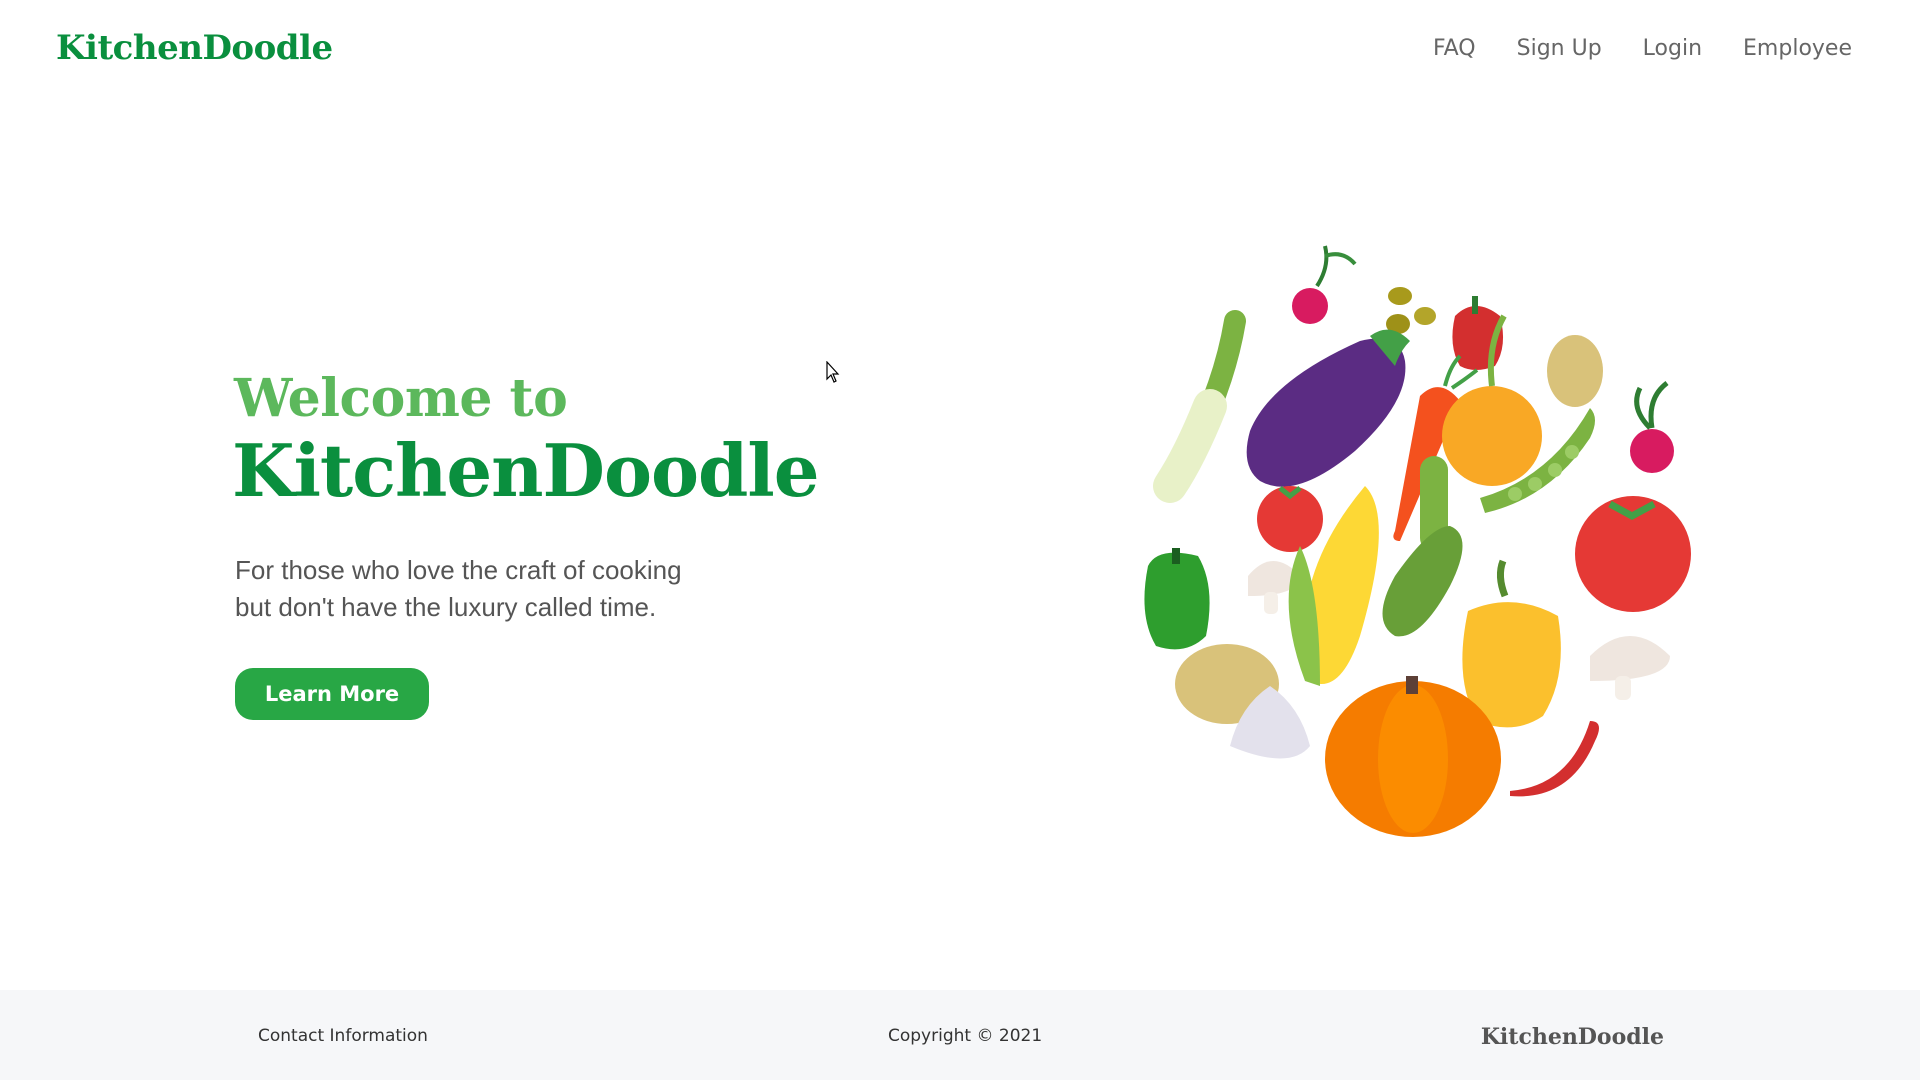 The width and height of the screenshot is (1920, 1080). What do you see at coordinates (1511, 643) in the screenshot?
I see `yellow-pepper-icon` at bounding box center [1511, 643].